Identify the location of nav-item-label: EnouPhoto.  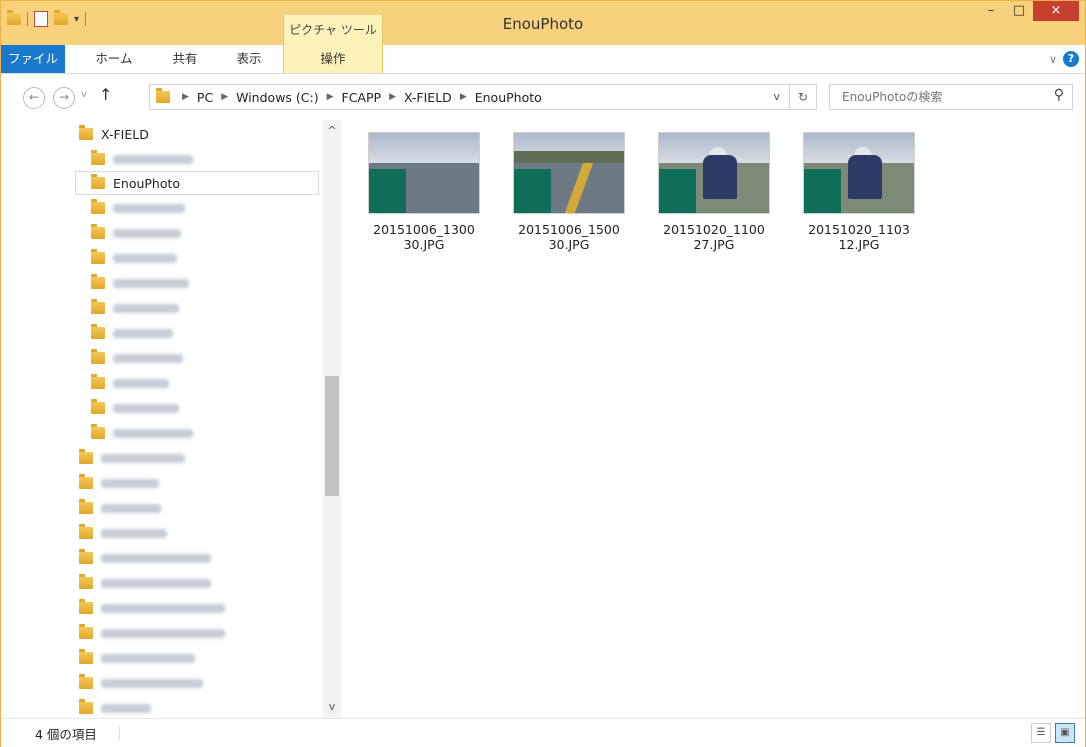
(147, 183).